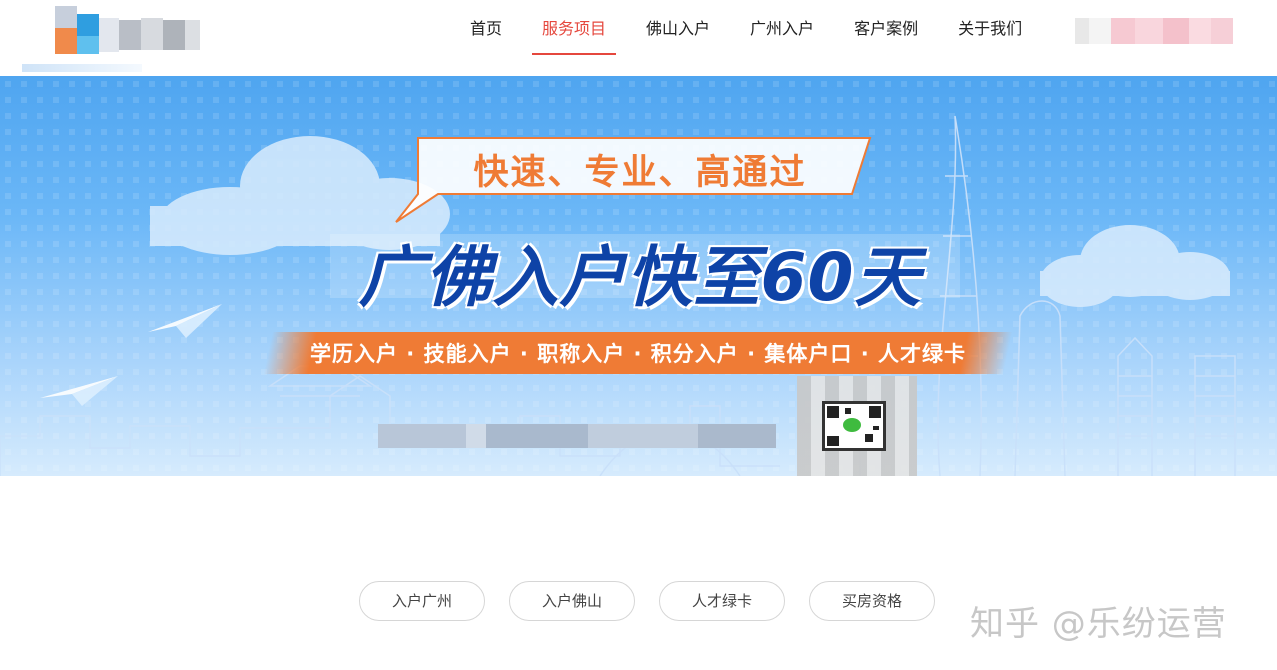  I want to click on filter-guangzhou: 入户广州, so click(422, 601).